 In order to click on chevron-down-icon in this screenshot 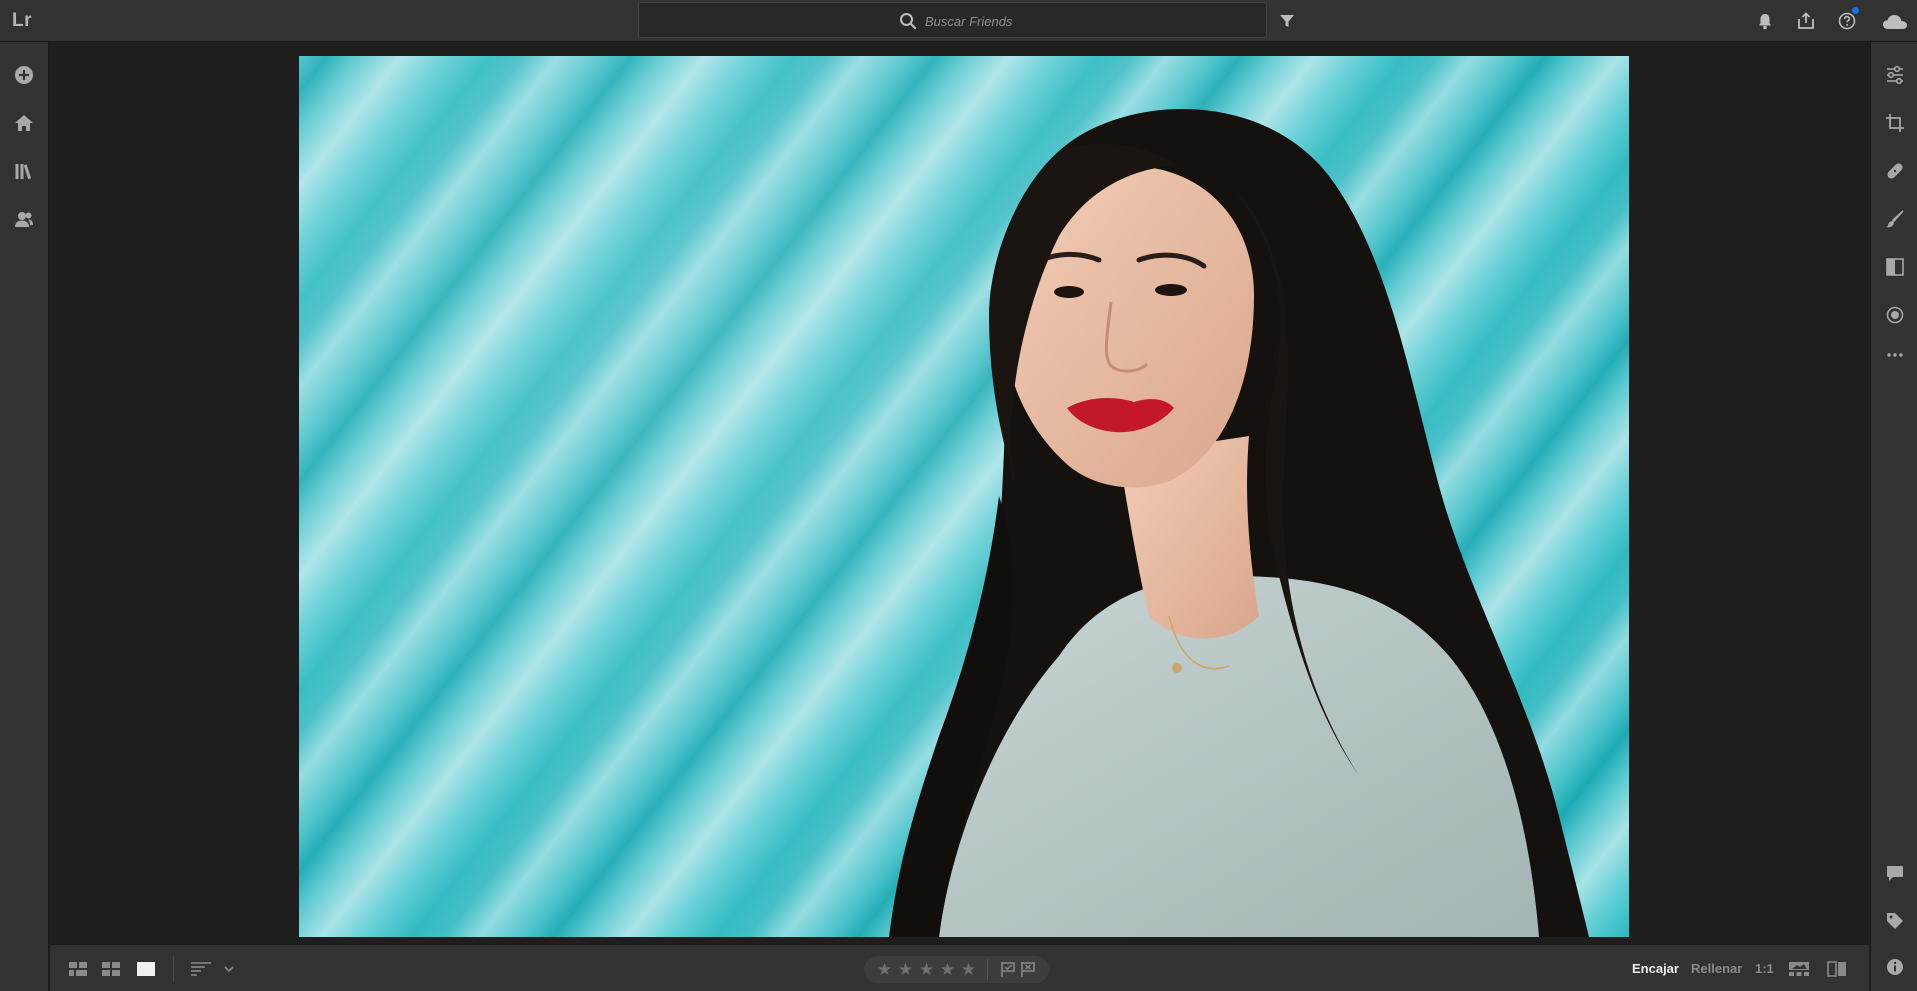, I will do `click(229, 969)`.